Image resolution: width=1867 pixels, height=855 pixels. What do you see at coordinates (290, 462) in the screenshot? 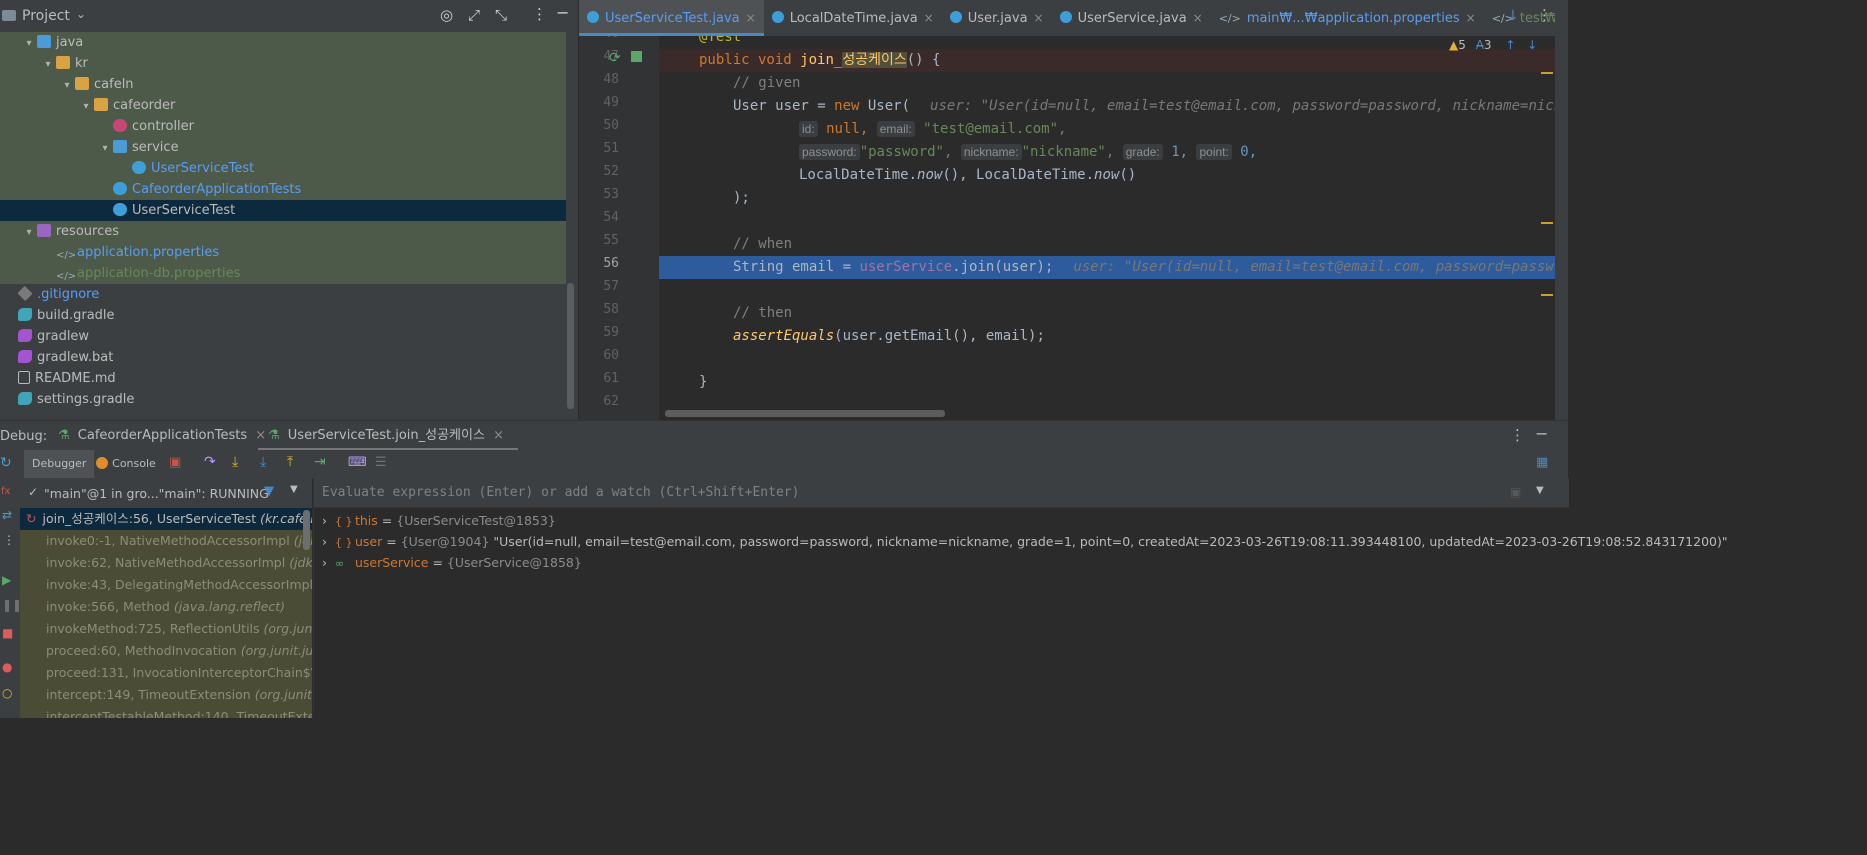
I see `step-out-icon: ⤒` at bounding box center [290, 462].